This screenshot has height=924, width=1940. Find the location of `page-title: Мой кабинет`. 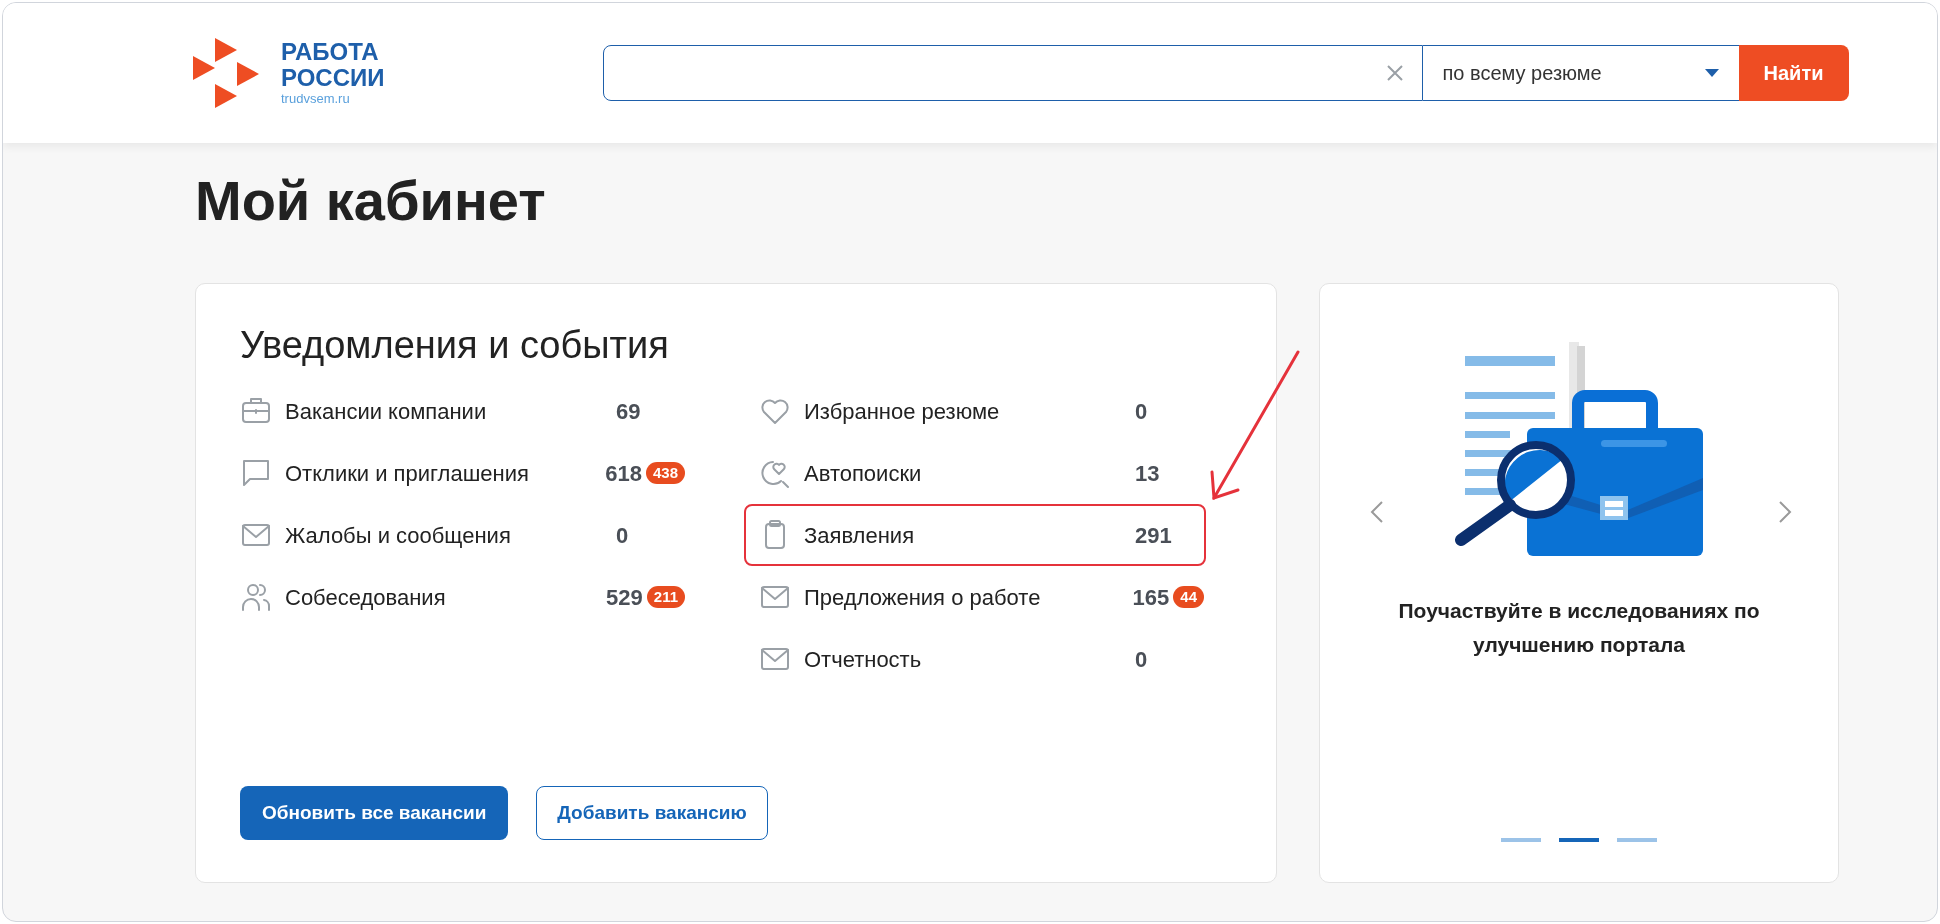

page-title: Мой кабинет is located at coordinates (371, 201).